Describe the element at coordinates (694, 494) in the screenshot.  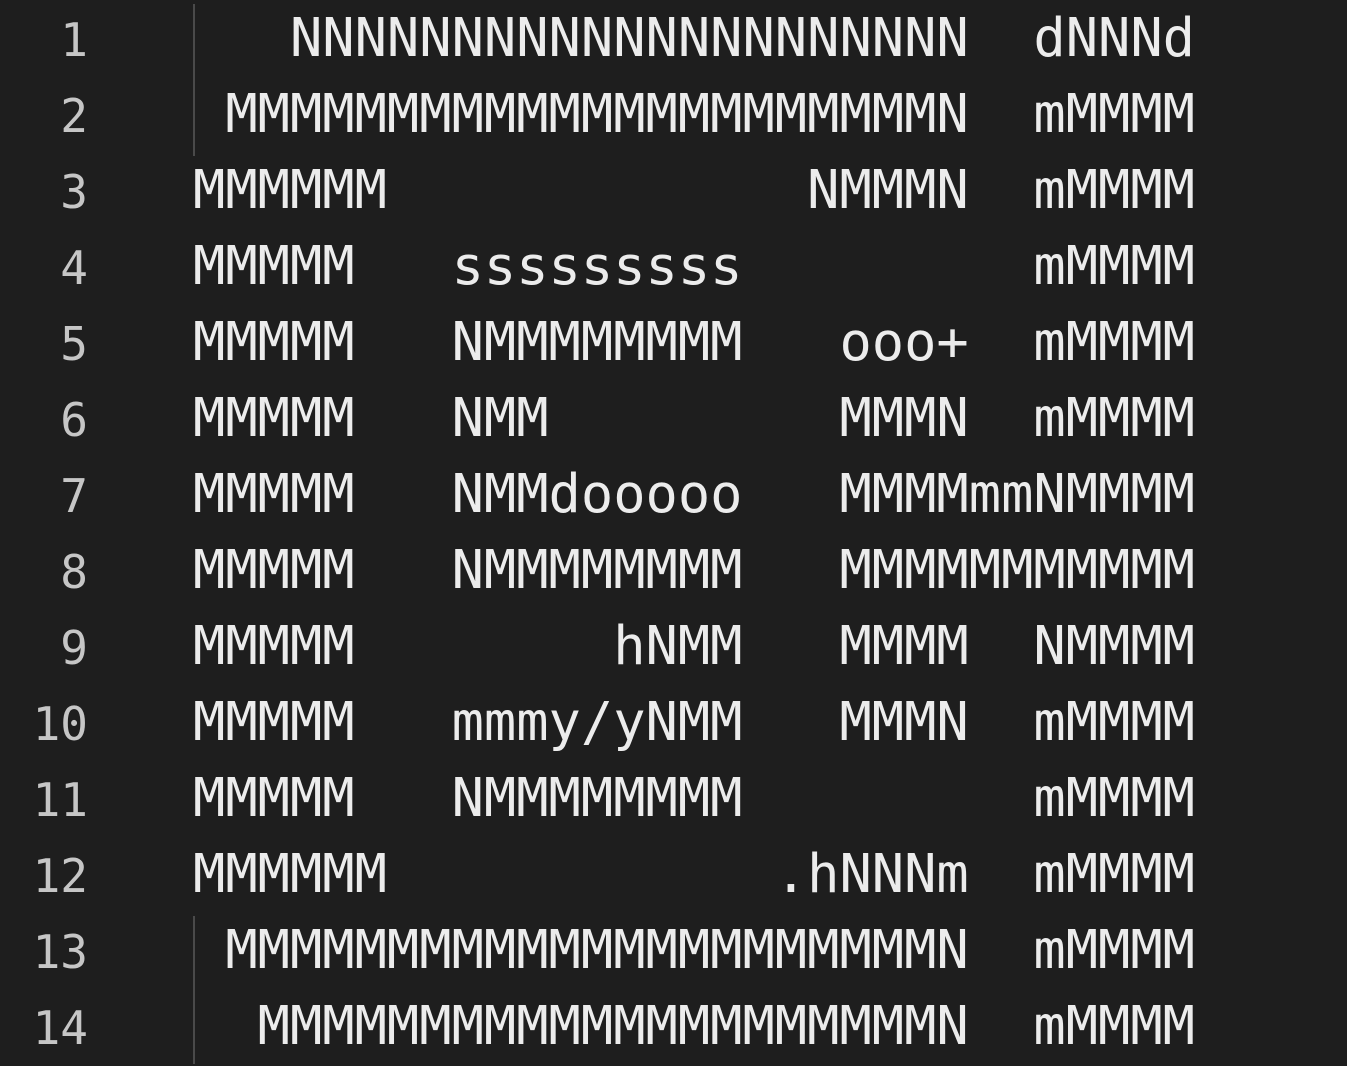
I see `code-line: MMMMM NMMdooooo MMMMmmNMMMM` at that location.